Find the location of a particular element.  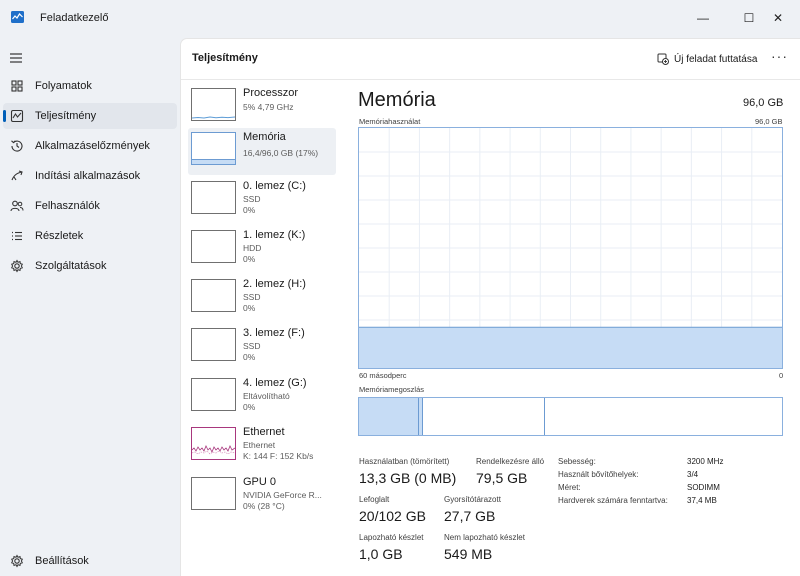

time-axis-right: 0 is located at coordinates (781, 375).